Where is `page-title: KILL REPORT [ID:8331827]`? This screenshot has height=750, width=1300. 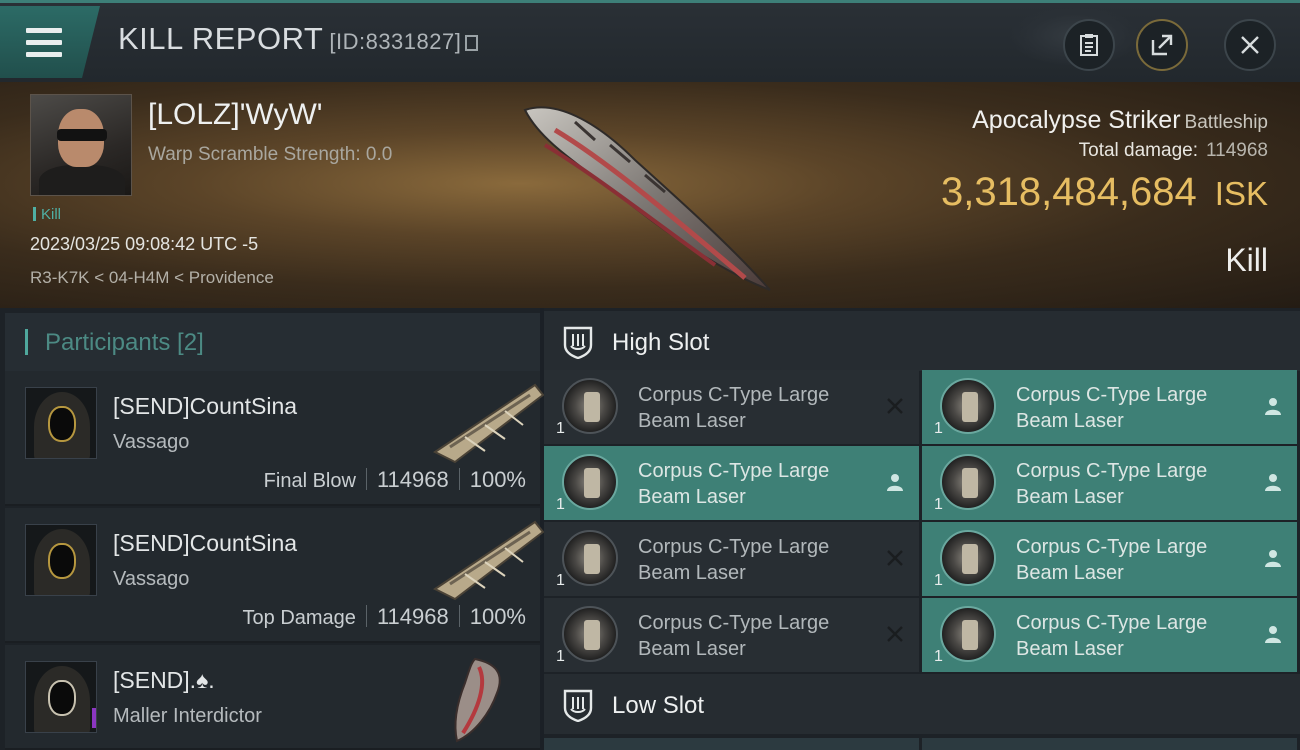 page-title: KILL REPORT [ID:8331827] is located at coordinates (298, 39).